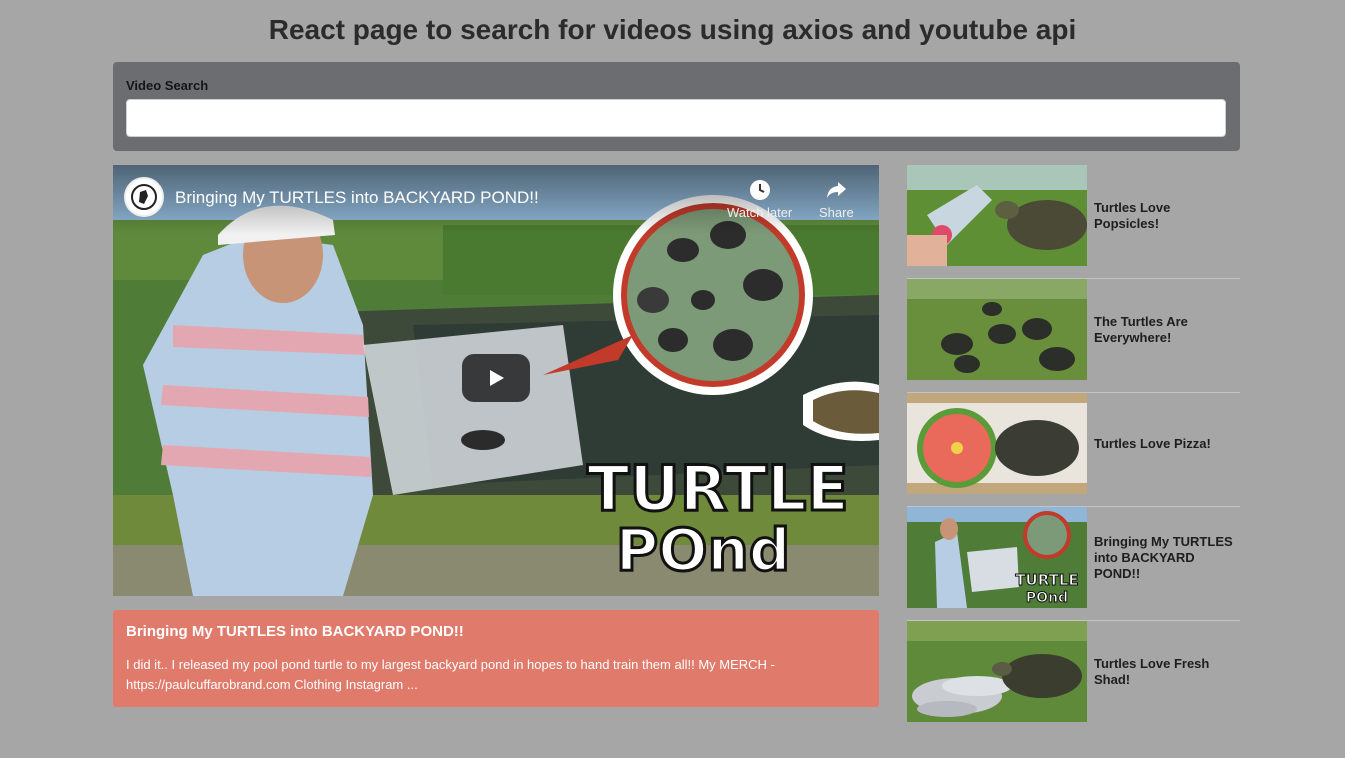 The image size is (1345, 758). Describe the element at coordinates (1166, 443) in the screenshot. I see `video-list-item-title: Turtles Love Pizza!` at that location.